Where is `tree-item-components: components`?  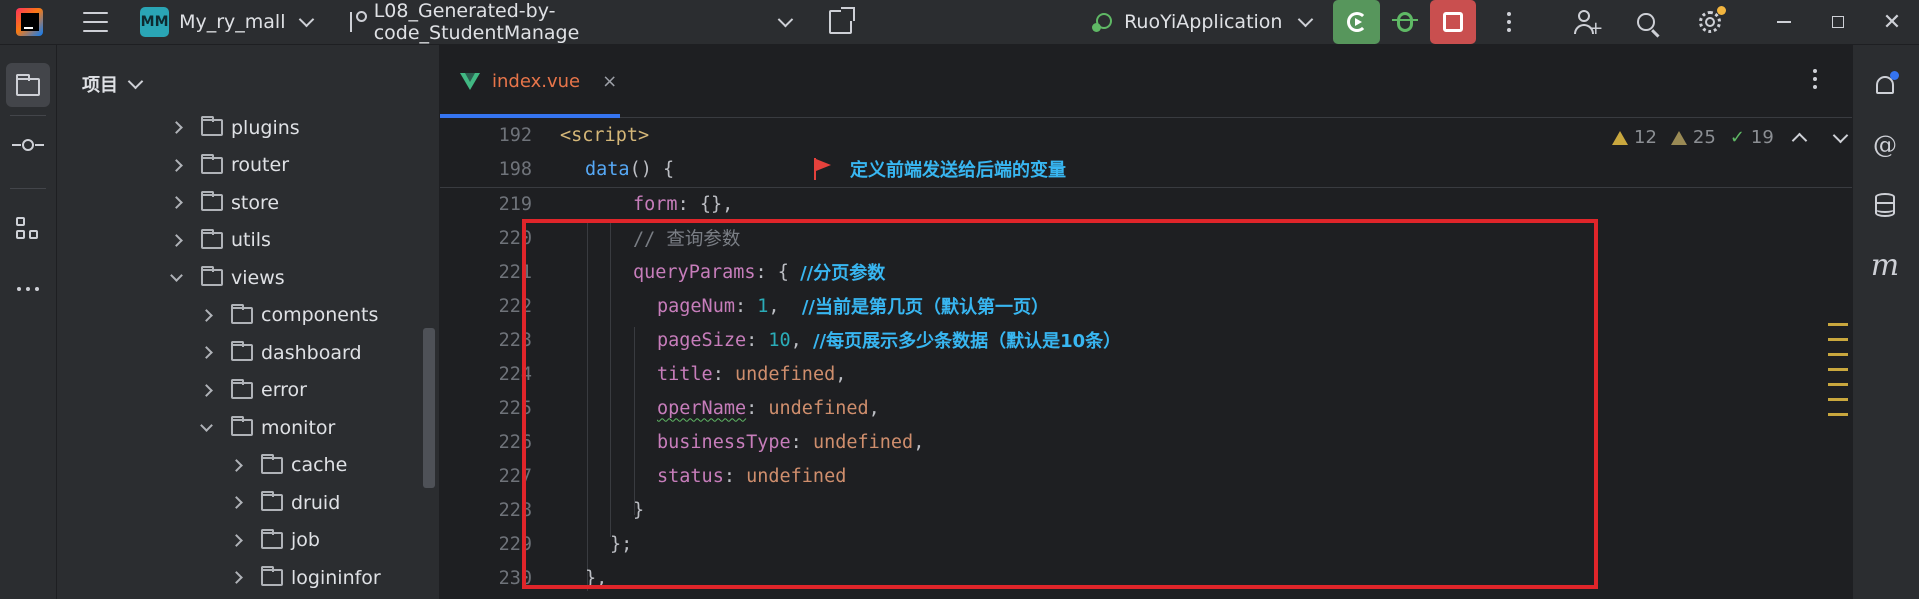
tree-item-components: components is located at coordinates (289, 315).